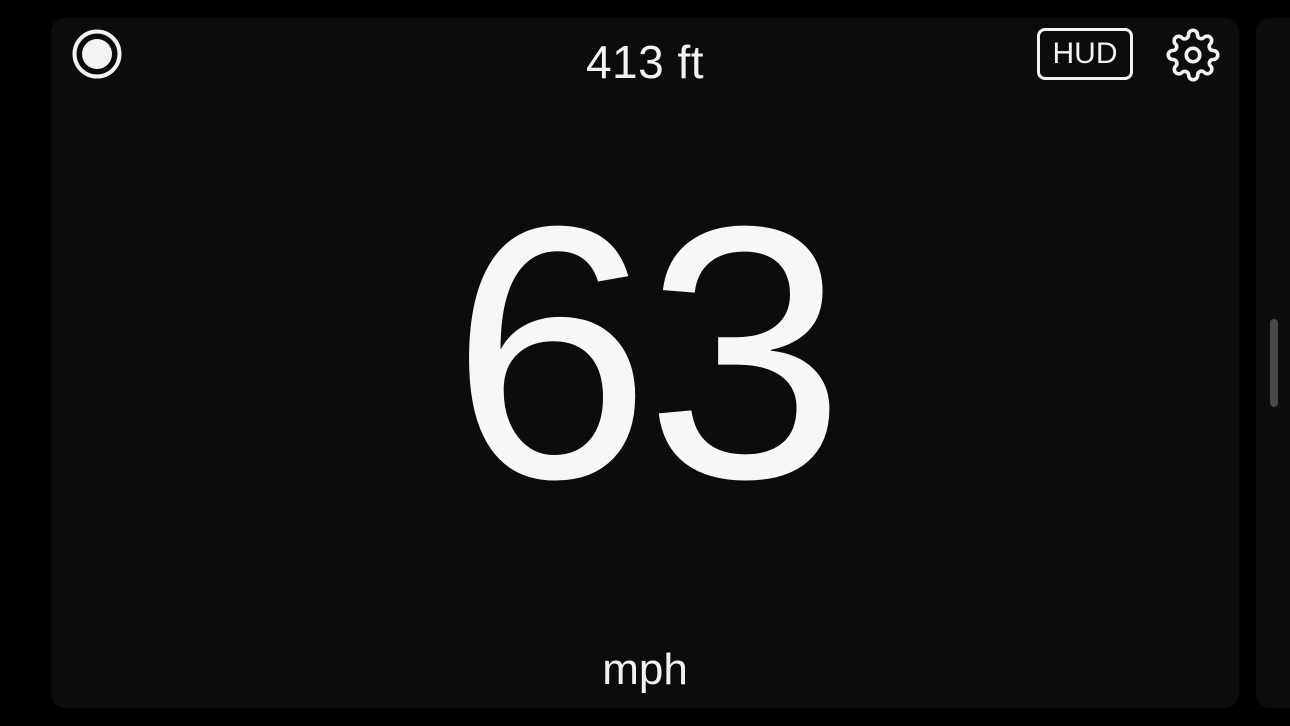 The height and width of the screenshot is (726, 1290). I want to click on altitude-readout: 413 ft, so click(645, 62).